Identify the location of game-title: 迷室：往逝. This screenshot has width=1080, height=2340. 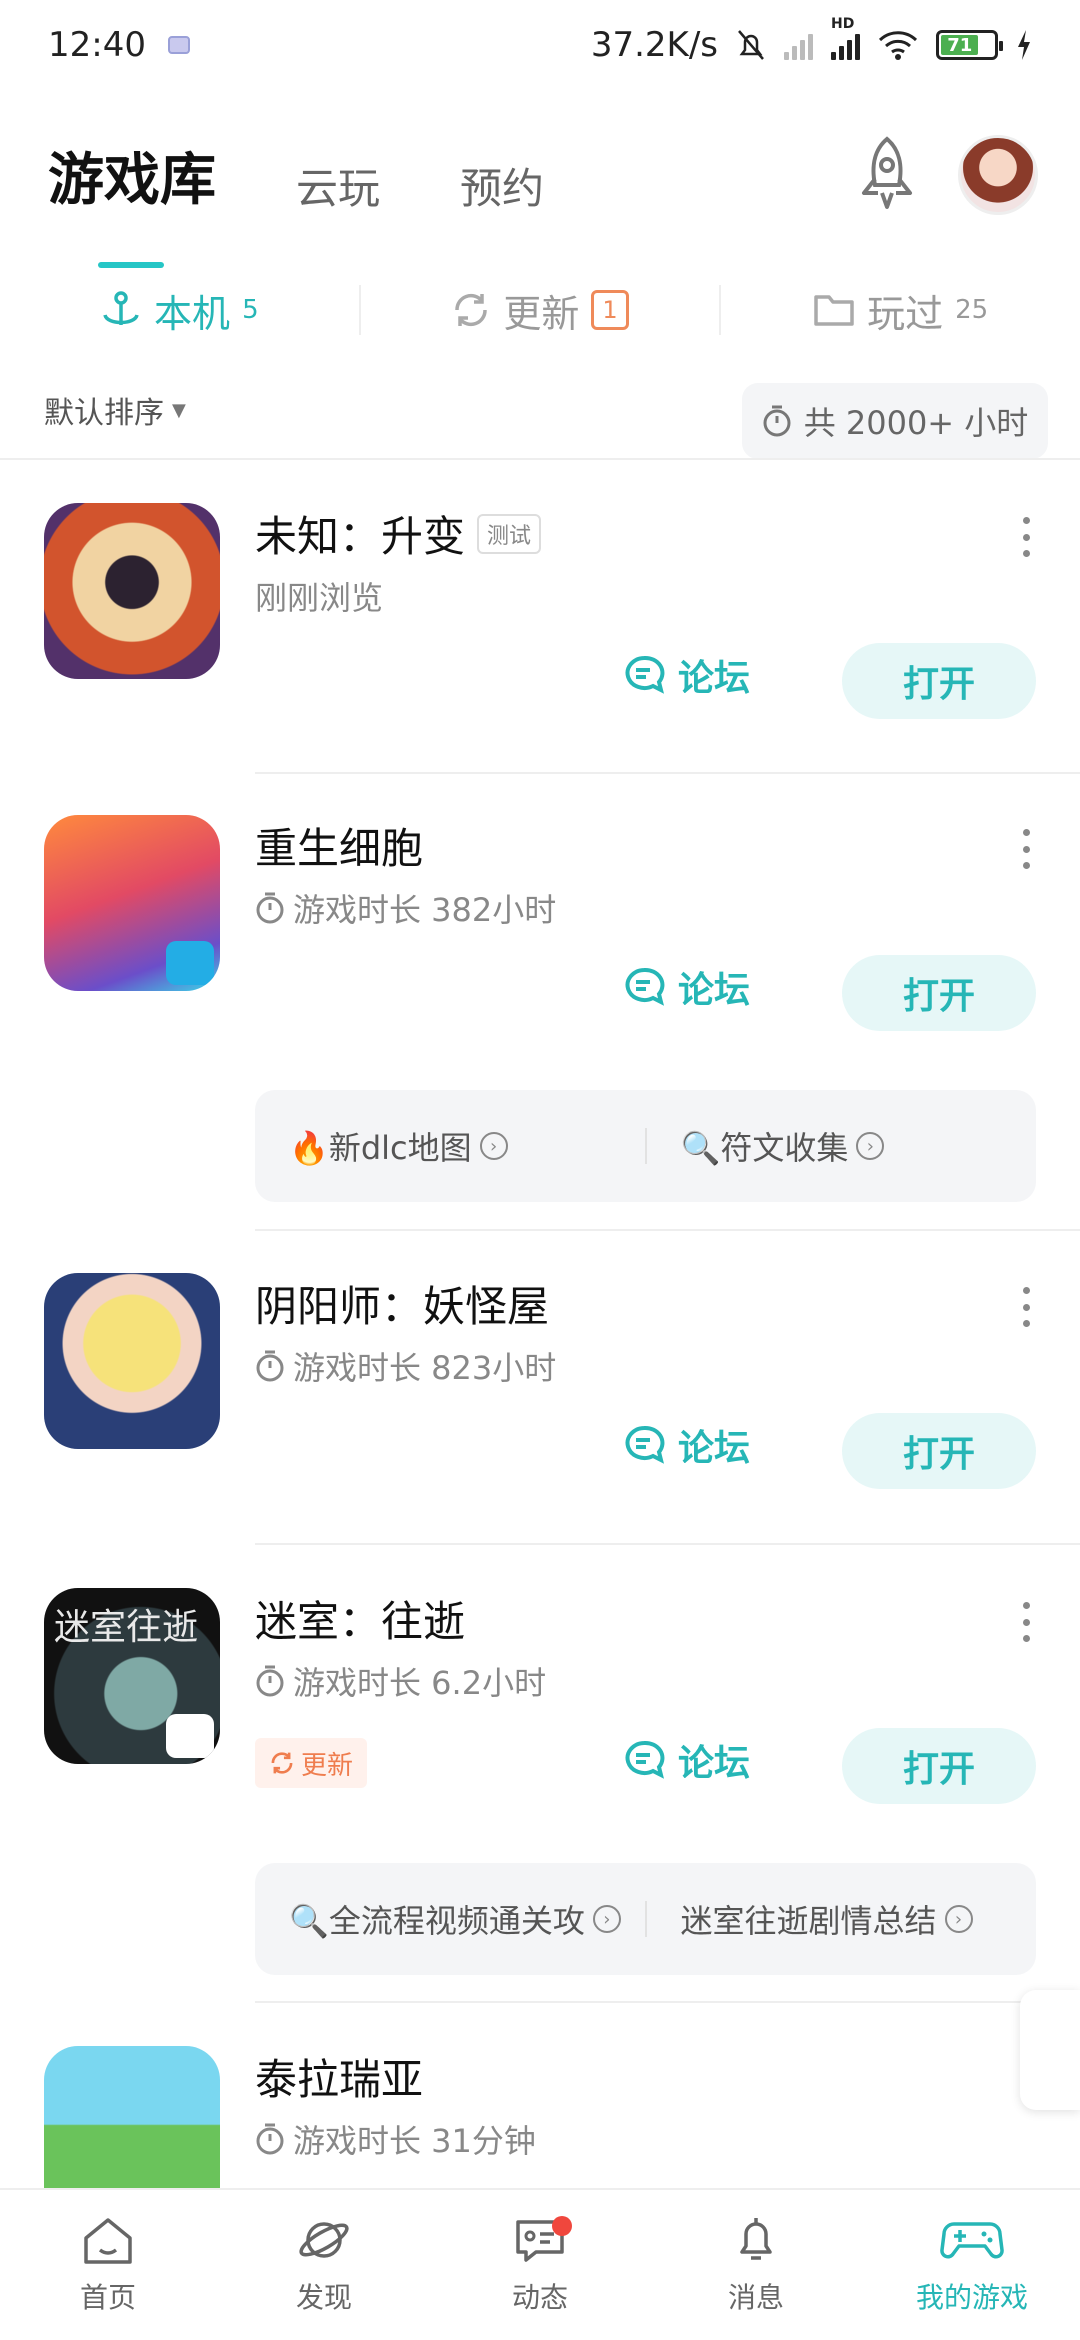
(360, 1621).